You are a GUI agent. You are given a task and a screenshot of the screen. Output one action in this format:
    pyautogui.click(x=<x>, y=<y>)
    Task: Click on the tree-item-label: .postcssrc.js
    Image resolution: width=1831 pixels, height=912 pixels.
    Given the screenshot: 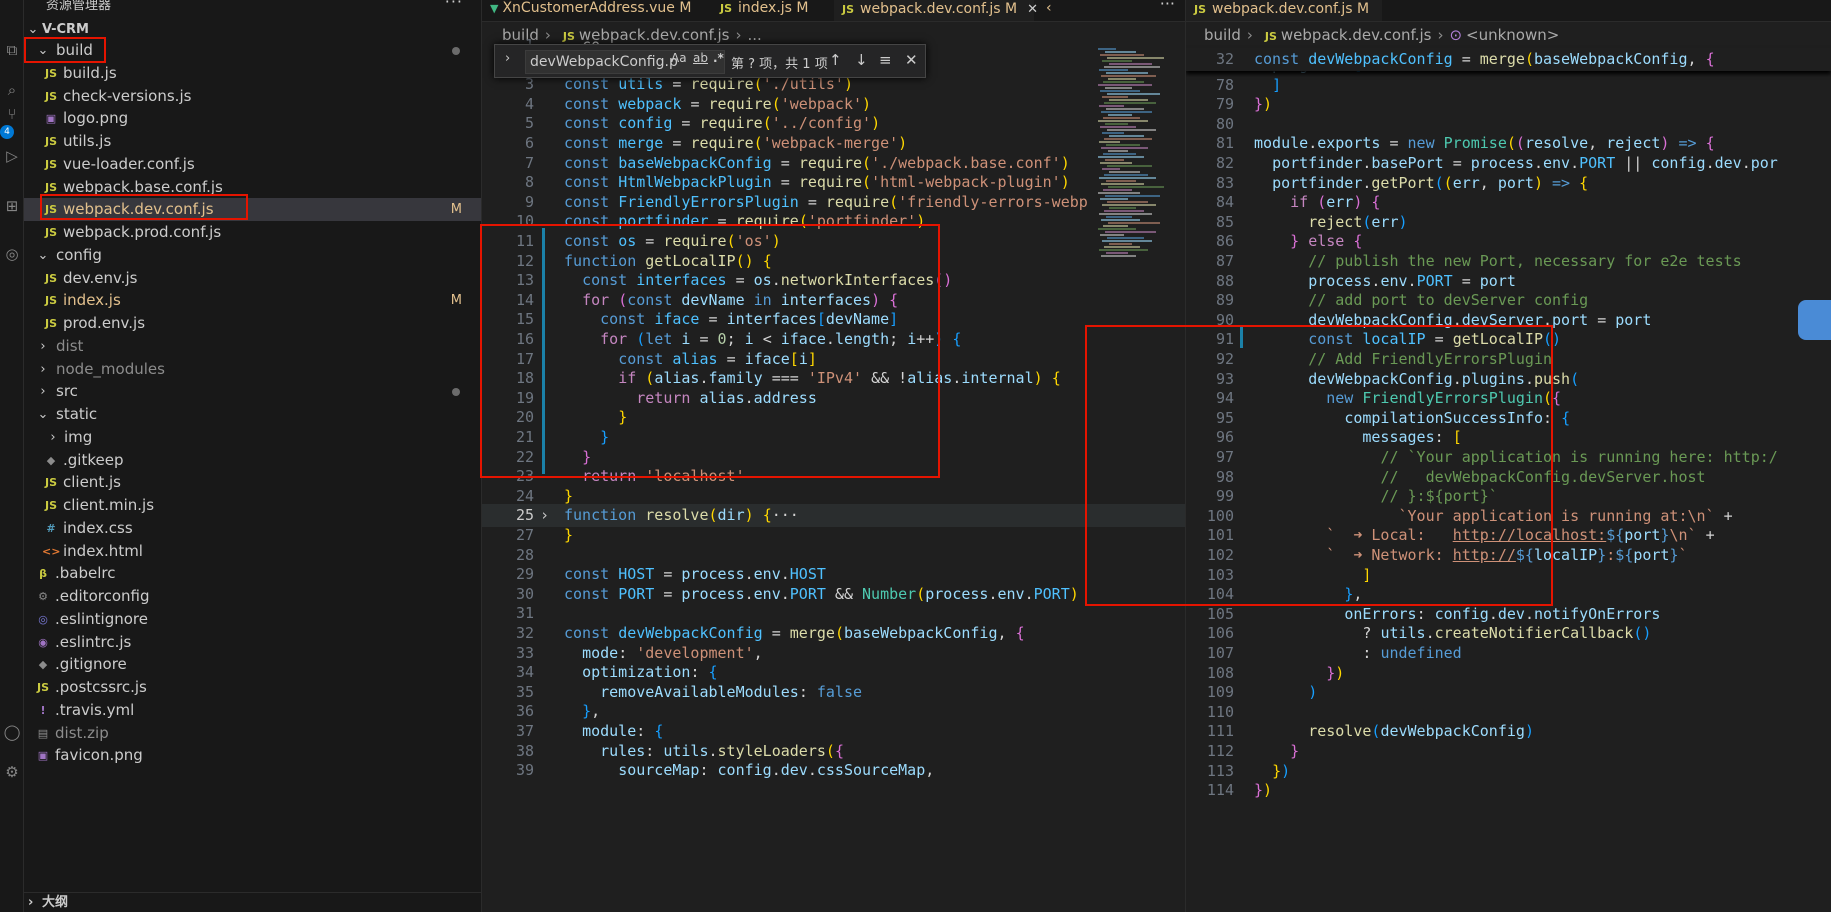 What is the action you would take?
    pyautogui.click(x=101, y=687)
    